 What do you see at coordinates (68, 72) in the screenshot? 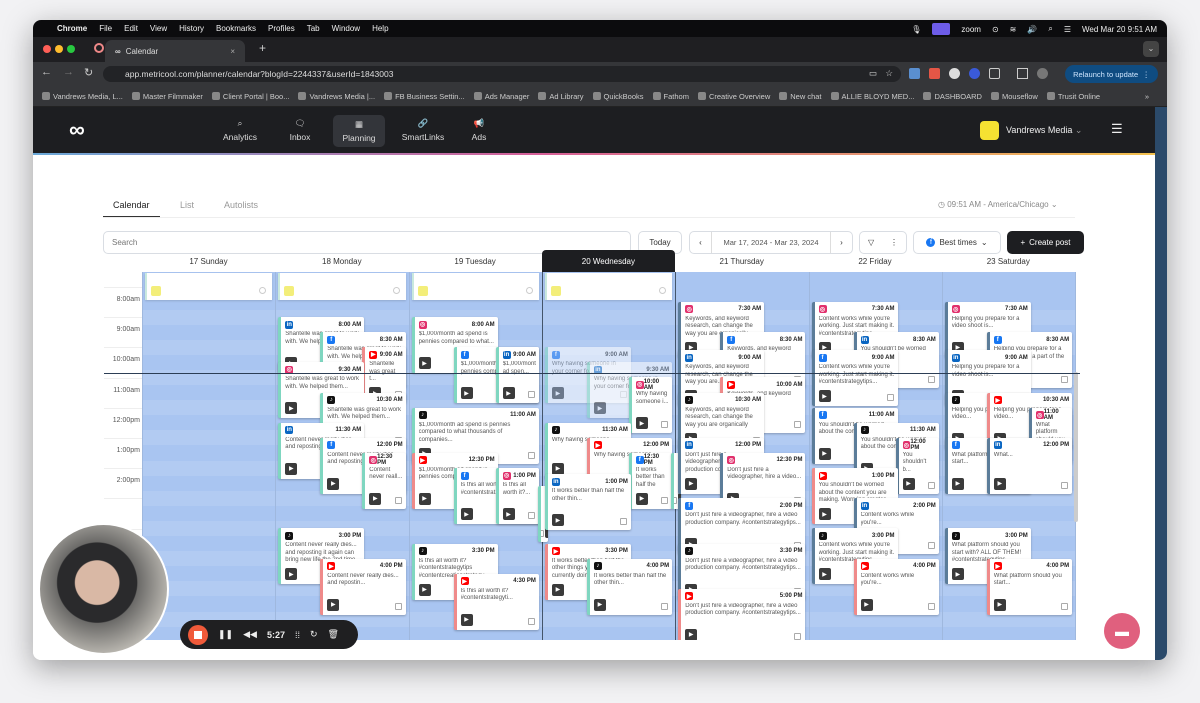
I see `forward-icon: →` at bounding box center [68, 72].